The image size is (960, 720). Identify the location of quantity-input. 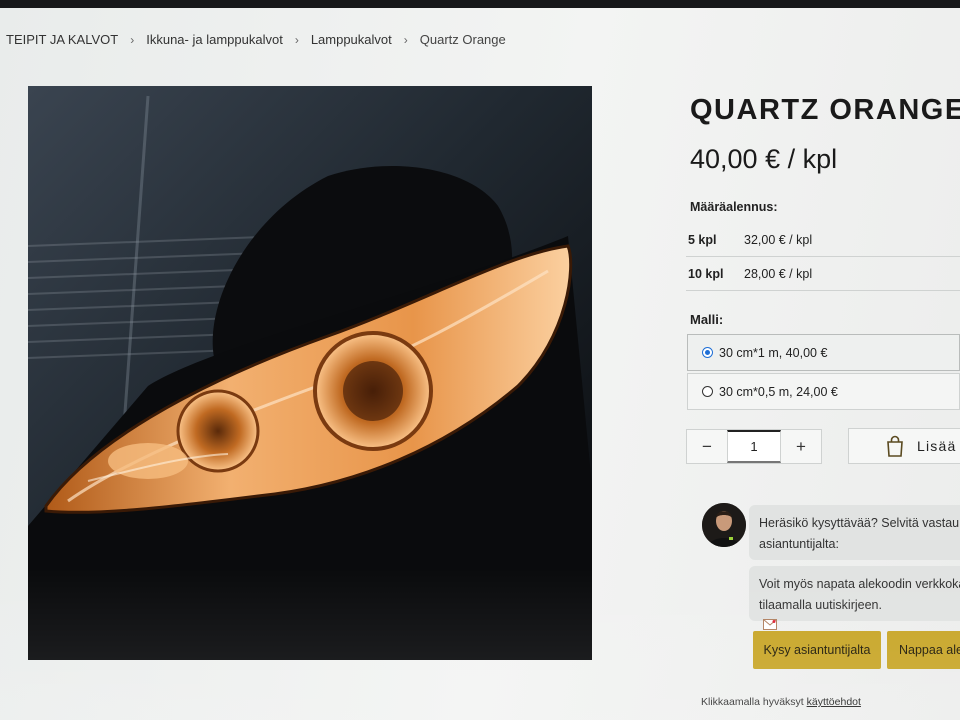
(754, 446).